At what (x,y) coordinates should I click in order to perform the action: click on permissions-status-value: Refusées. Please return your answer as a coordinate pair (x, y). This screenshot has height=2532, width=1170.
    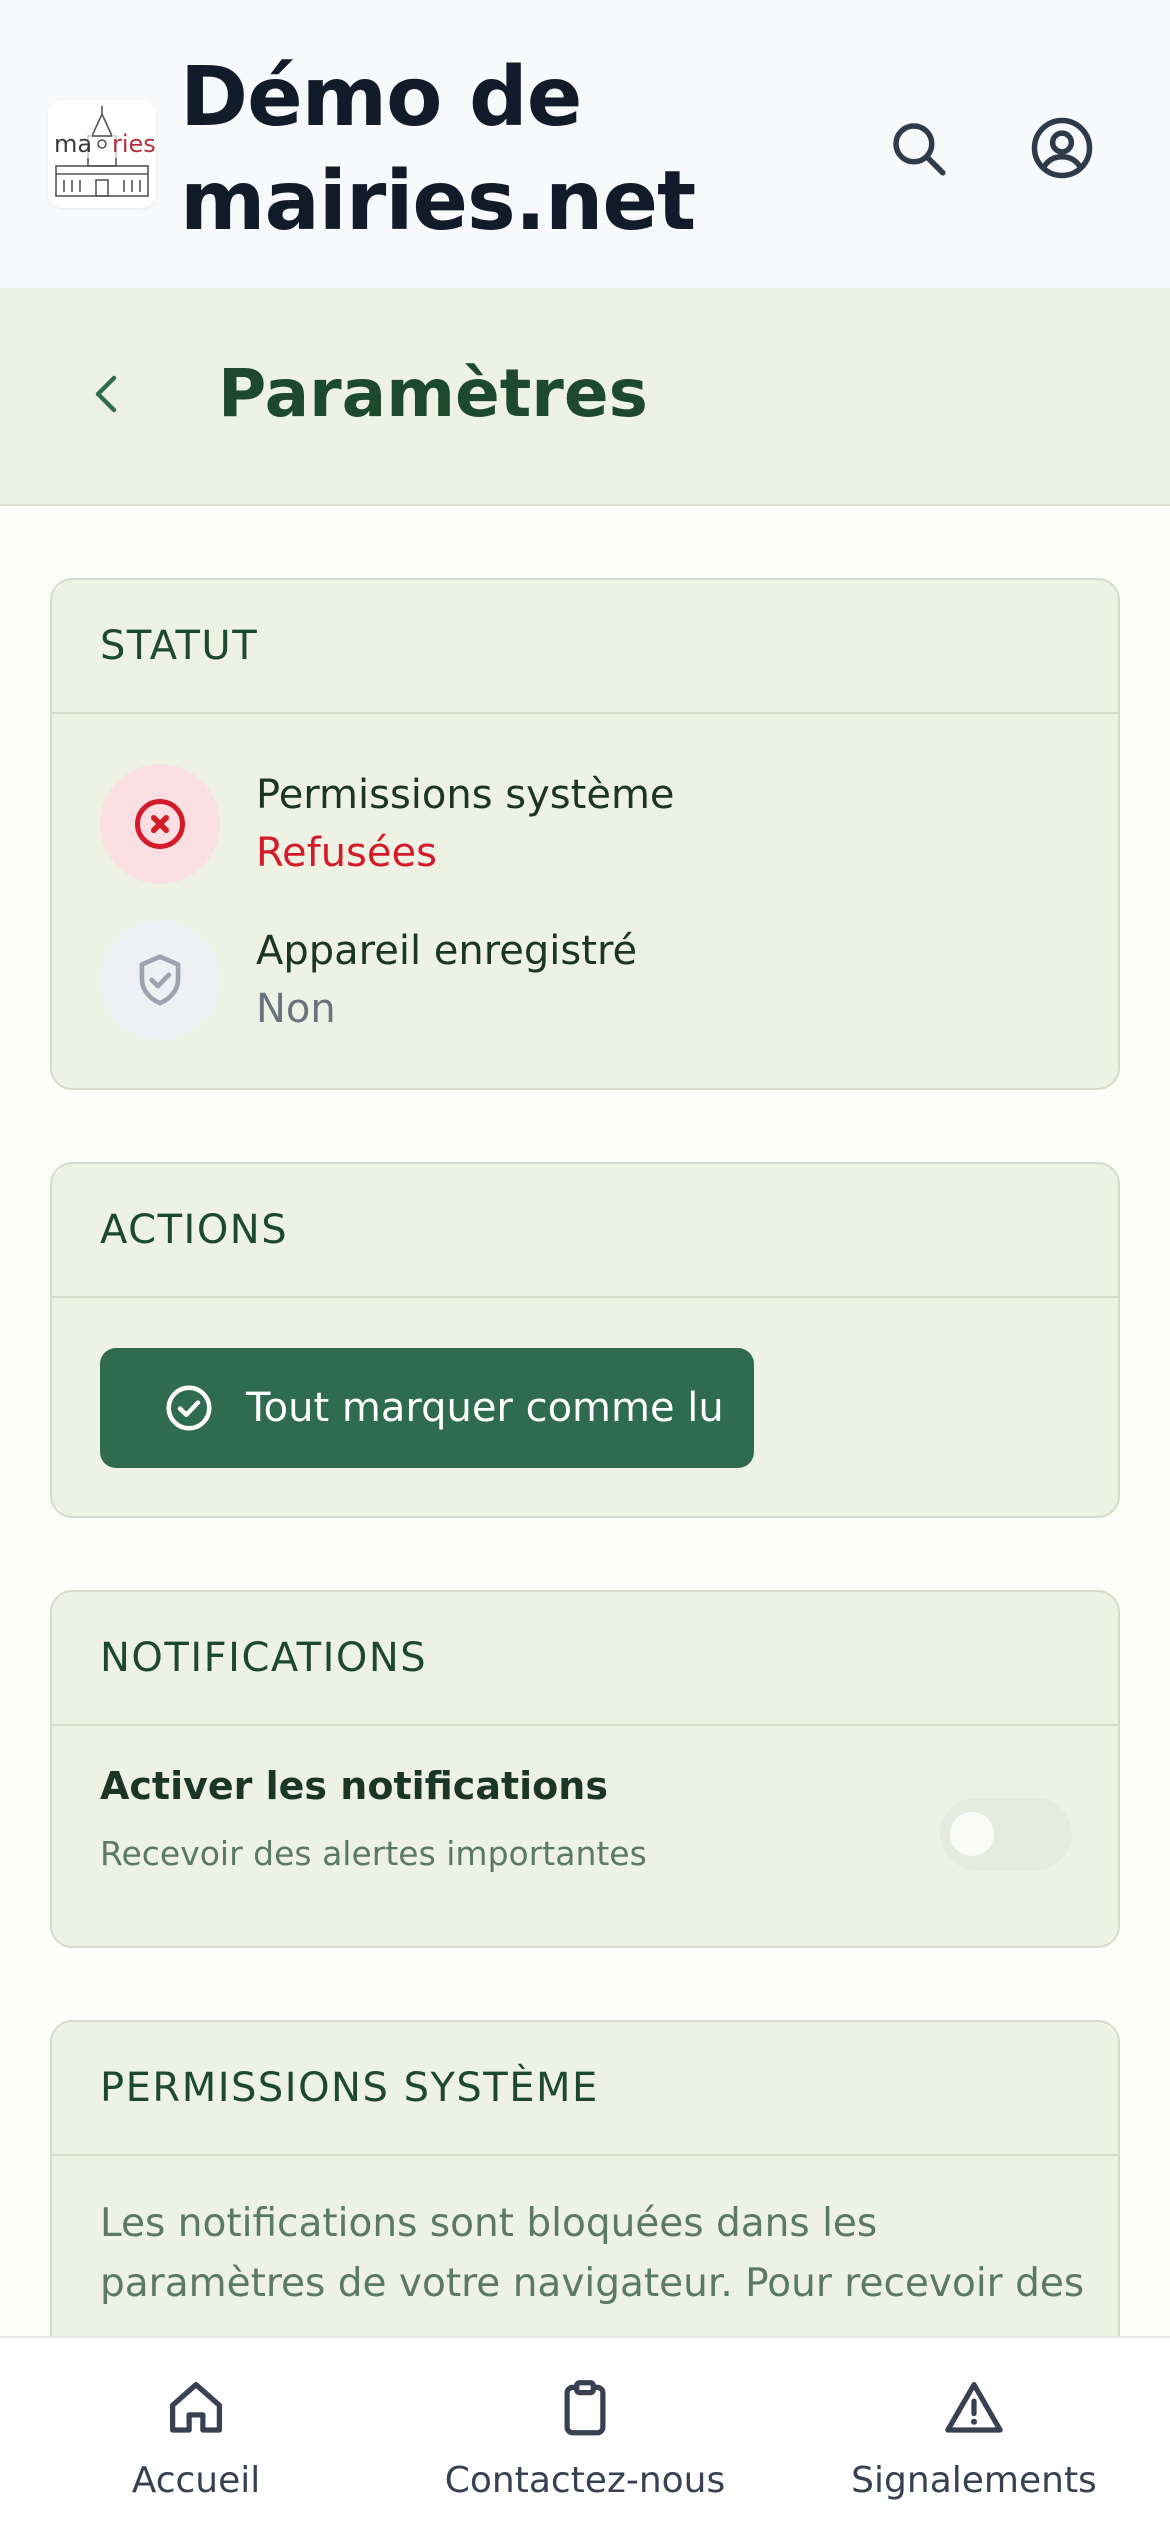
    Looking at the image, I should click on (346, 853).